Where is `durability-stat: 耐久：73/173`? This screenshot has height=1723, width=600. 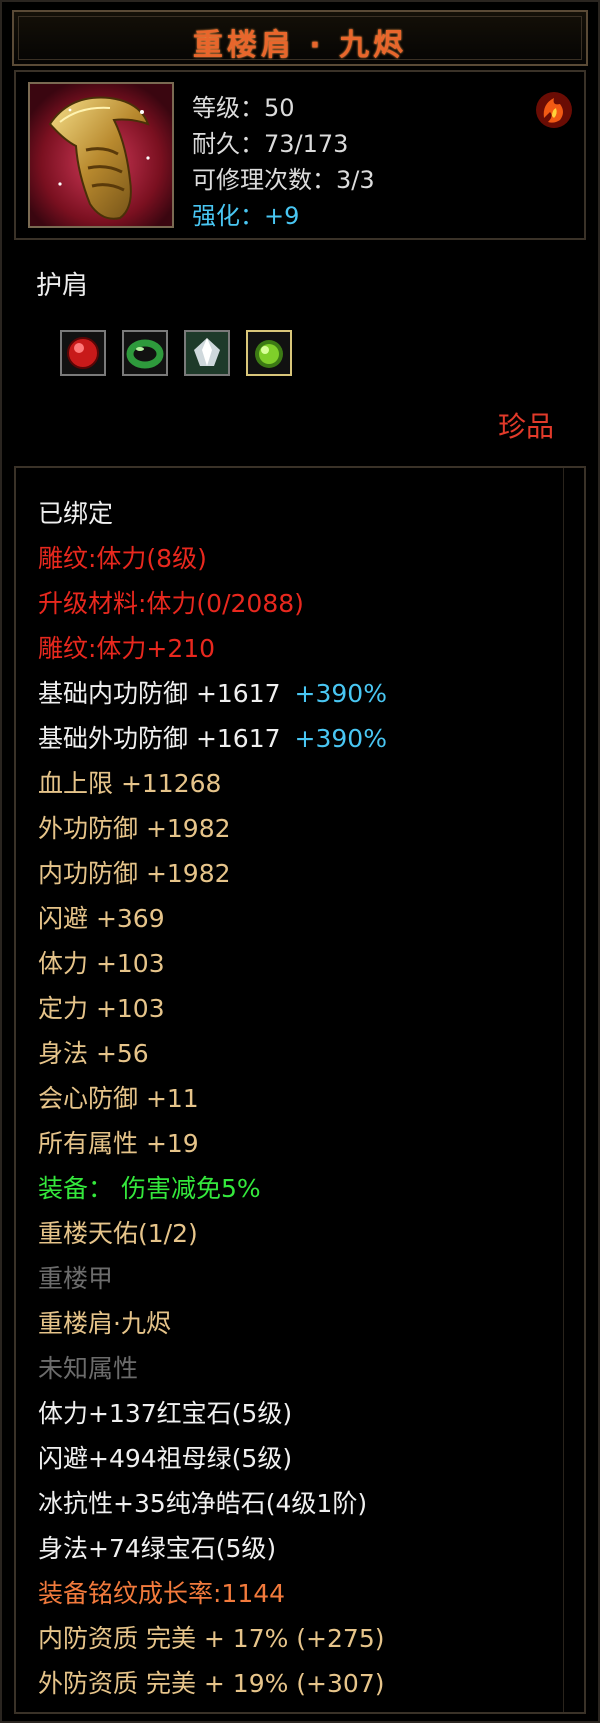 durability-stat: 耐久：73/173 is located at coordinates (270, 144).